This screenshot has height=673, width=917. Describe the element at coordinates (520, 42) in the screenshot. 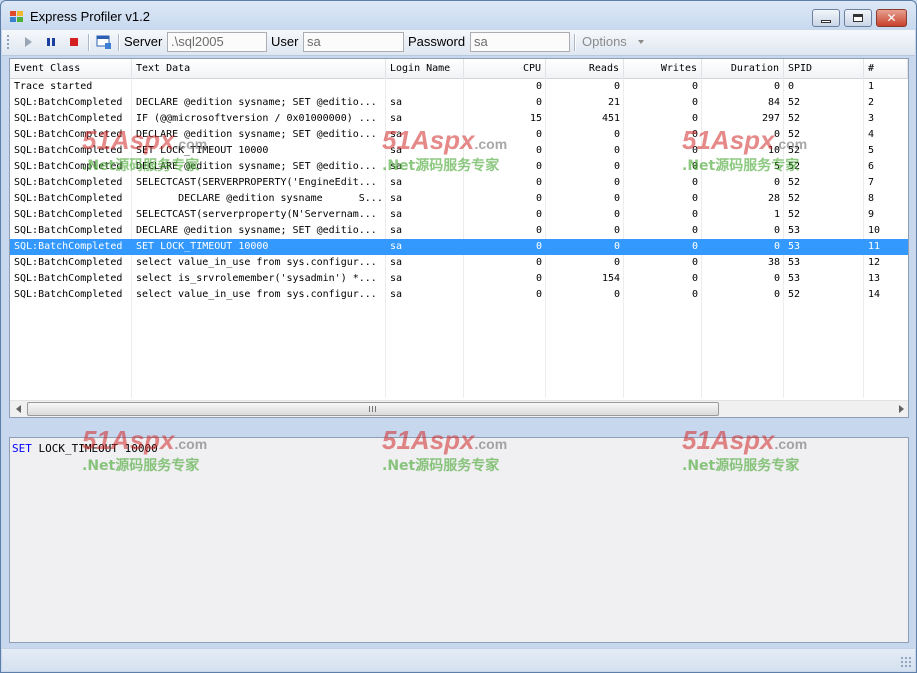

I see `password-input: sa` at that location.